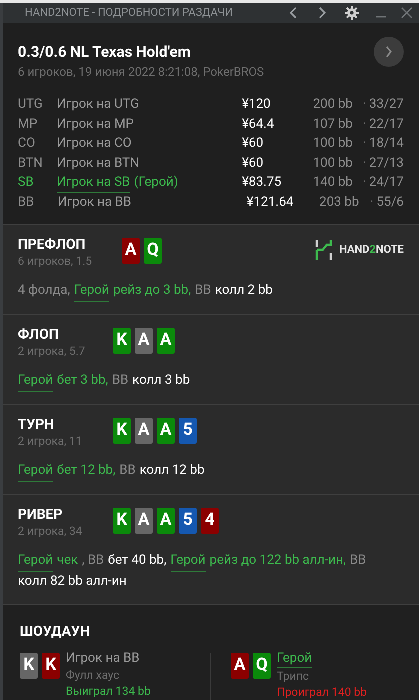 The height and width of the screenshot is (700, 419). What do you see at coordinates (333, 105) in the screenshot?
I see `stack-bb: 200 bb` at bounding box center [333, 105].